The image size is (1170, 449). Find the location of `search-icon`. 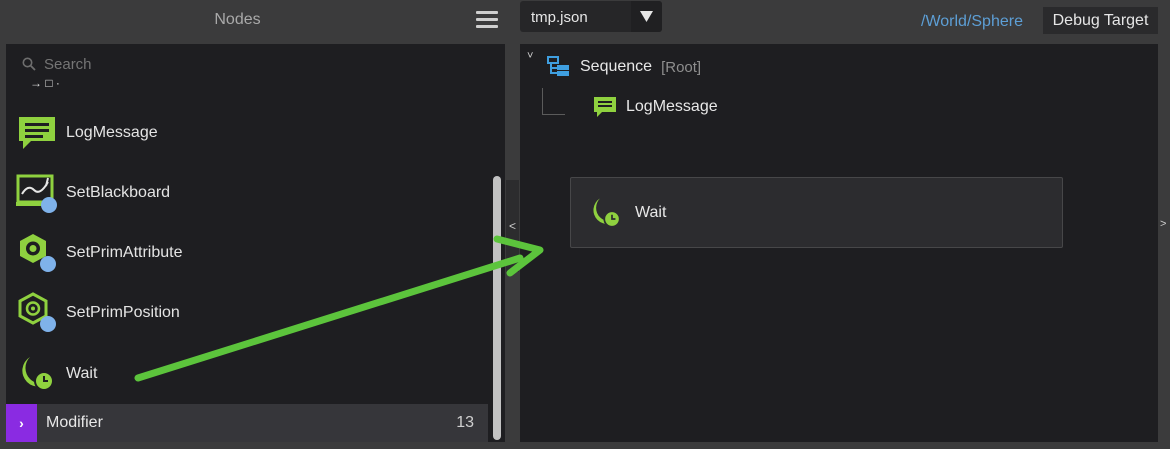

search-icon is located at coordinates (29, 64).